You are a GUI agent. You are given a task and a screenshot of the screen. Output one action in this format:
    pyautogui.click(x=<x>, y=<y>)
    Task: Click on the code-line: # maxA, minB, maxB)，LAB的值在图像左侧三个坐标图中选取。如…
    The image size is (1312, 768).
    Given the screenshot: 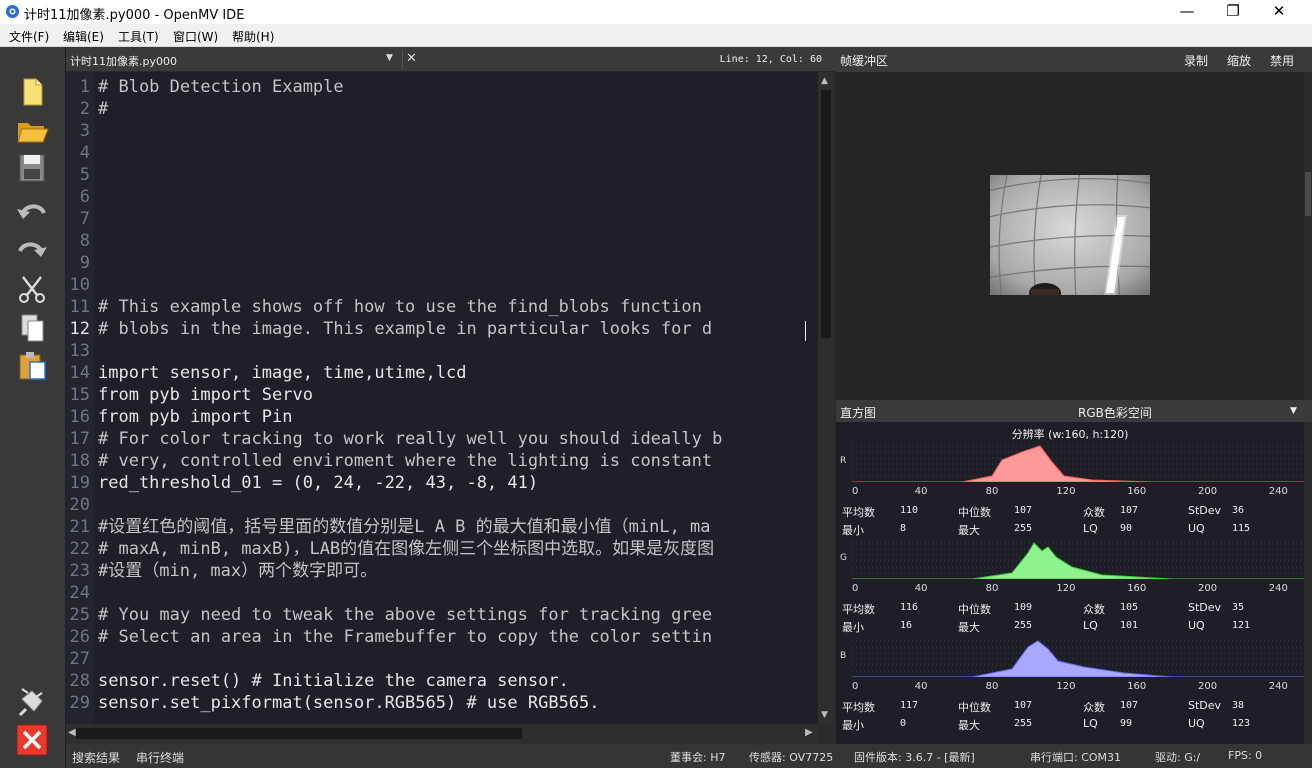 What is the action you would take?
    pyautogui.click(x=406, y=549)
    